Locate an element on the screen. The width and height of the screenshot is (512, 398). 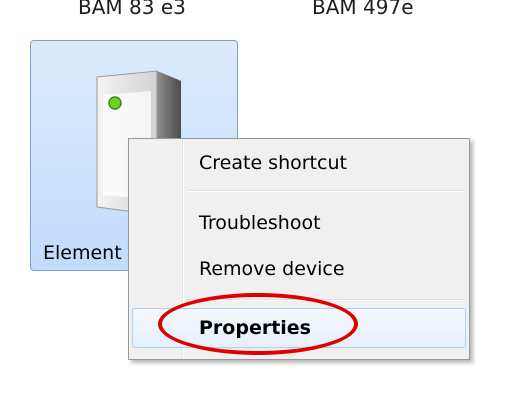
menu-item-troubleshoot: Troubleshoot is located at coordinates (299, 223).